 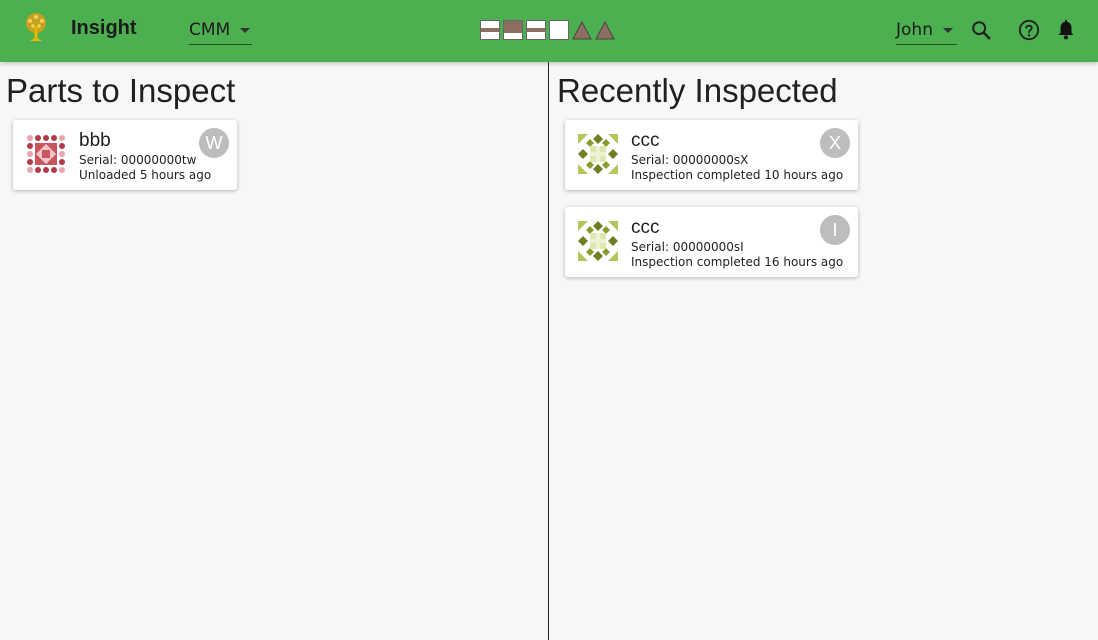 I want to click on machine-status-strip, so click(x=547, y=30).